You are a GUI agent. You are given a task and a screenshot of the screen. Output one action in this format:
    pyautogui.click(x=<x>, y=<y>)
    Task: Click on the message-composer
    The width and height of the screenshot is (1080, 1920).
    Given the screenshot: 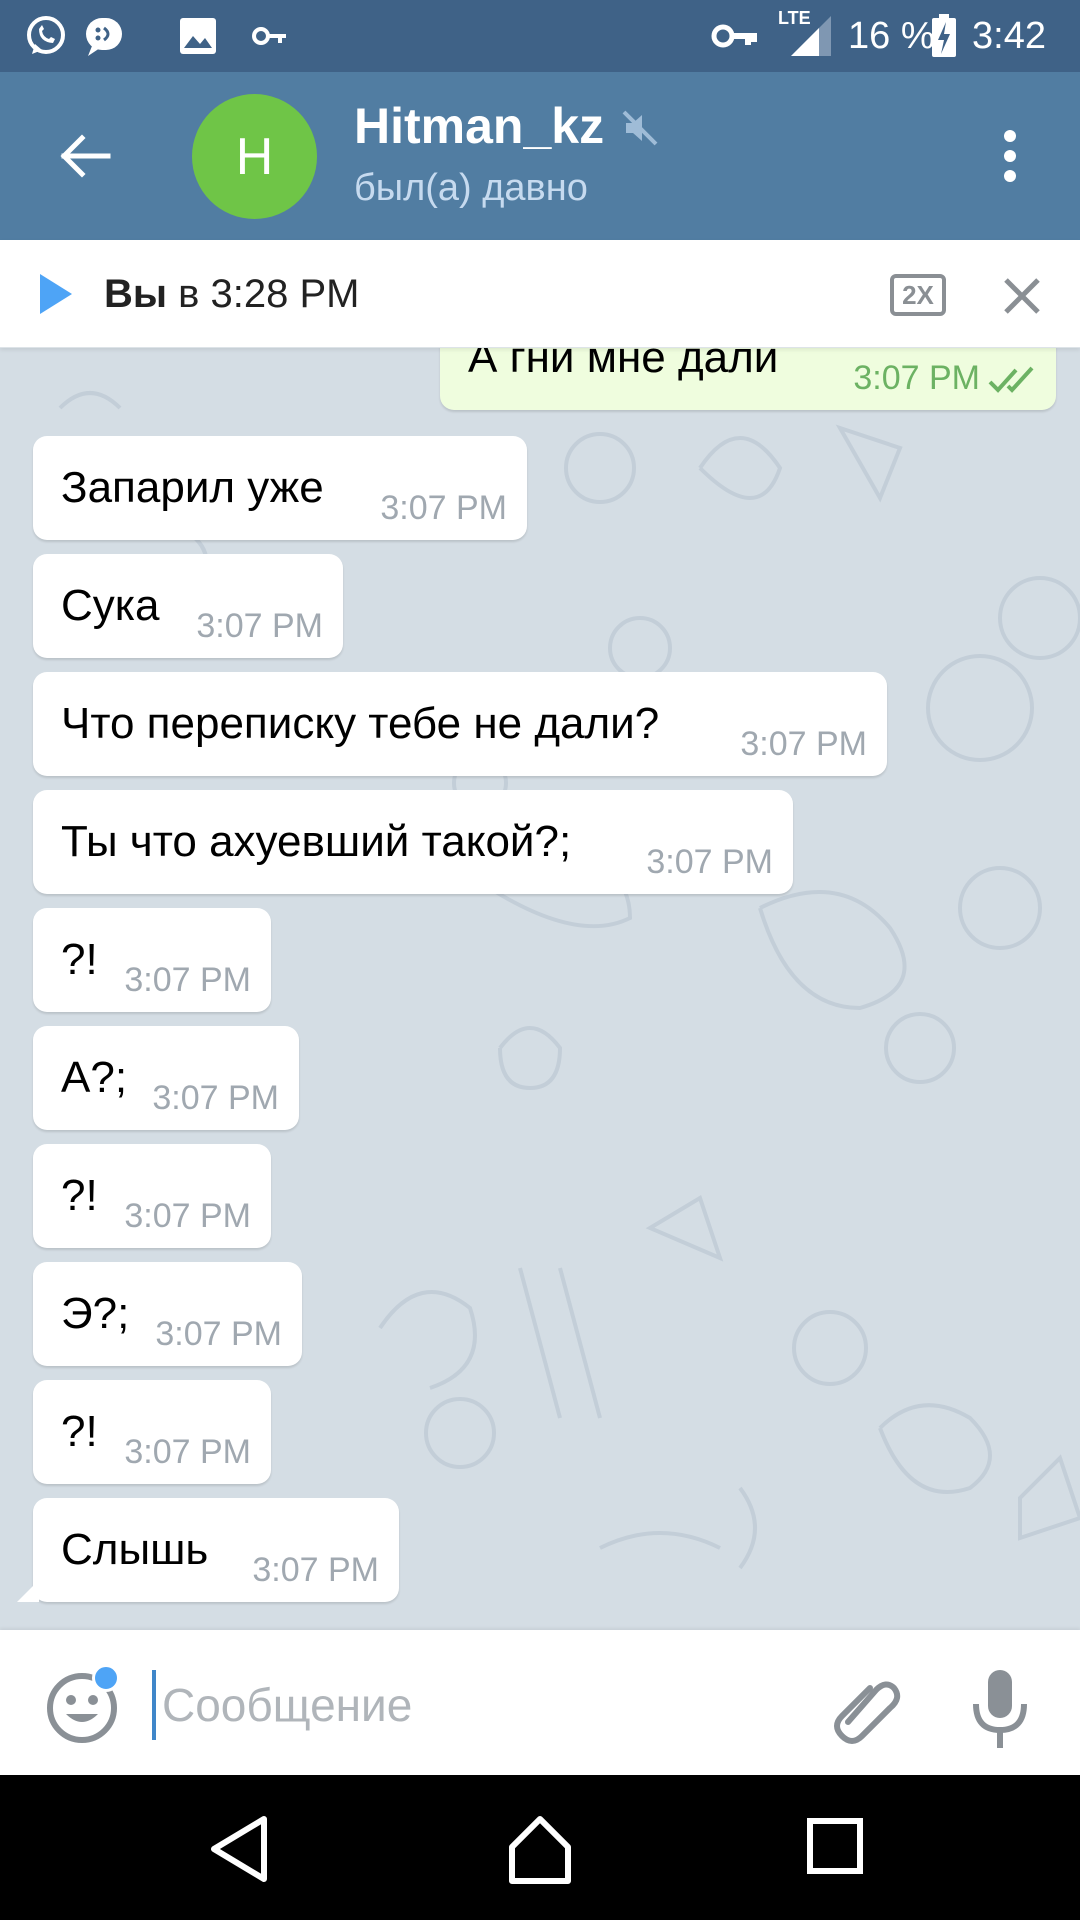 What is the action you would take?
    pyautogui.click(x=540, y=1702)
    